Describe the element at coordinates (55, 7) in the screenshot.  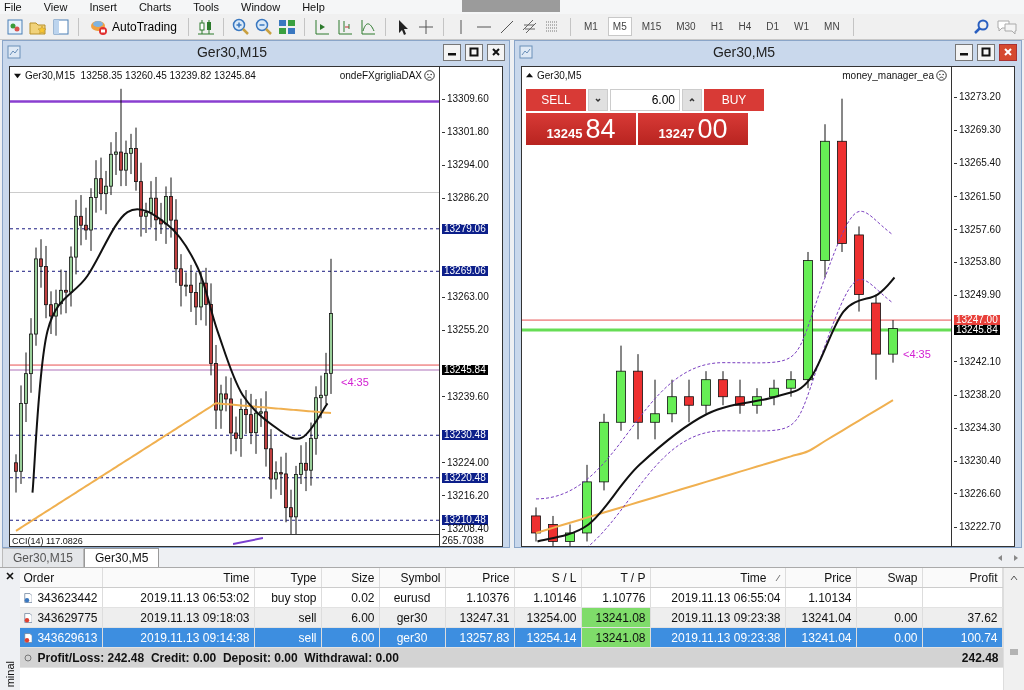
I see `menu-item: View` at that location.